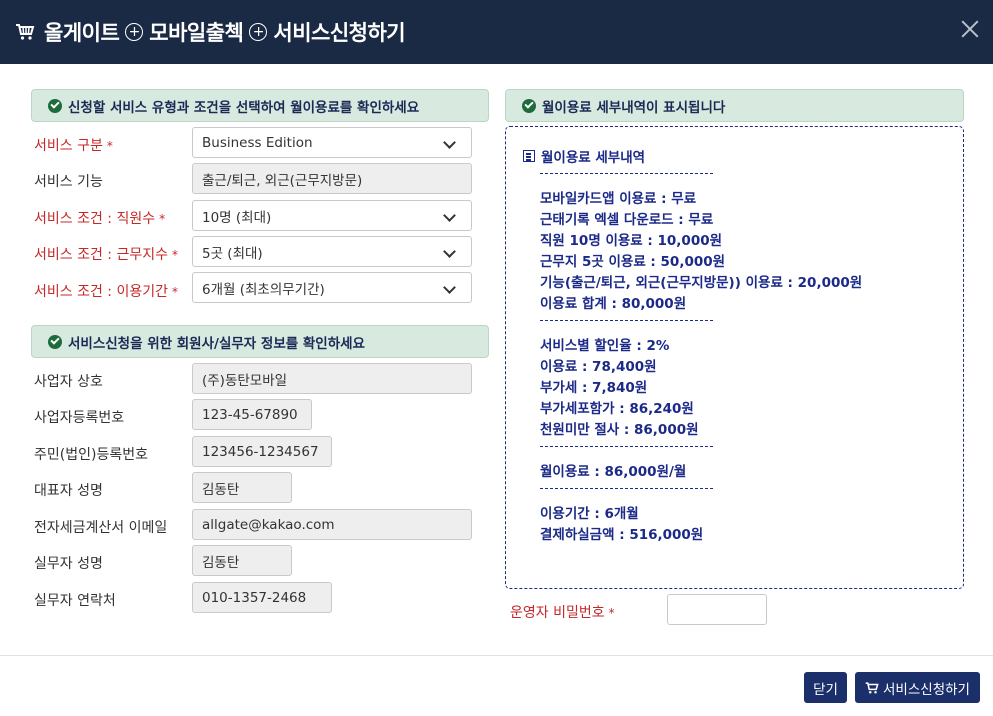 The width and height of the screenshot is (993, 716). I want to click on service-feature-label: 서비스 기능, so click(68, 182).